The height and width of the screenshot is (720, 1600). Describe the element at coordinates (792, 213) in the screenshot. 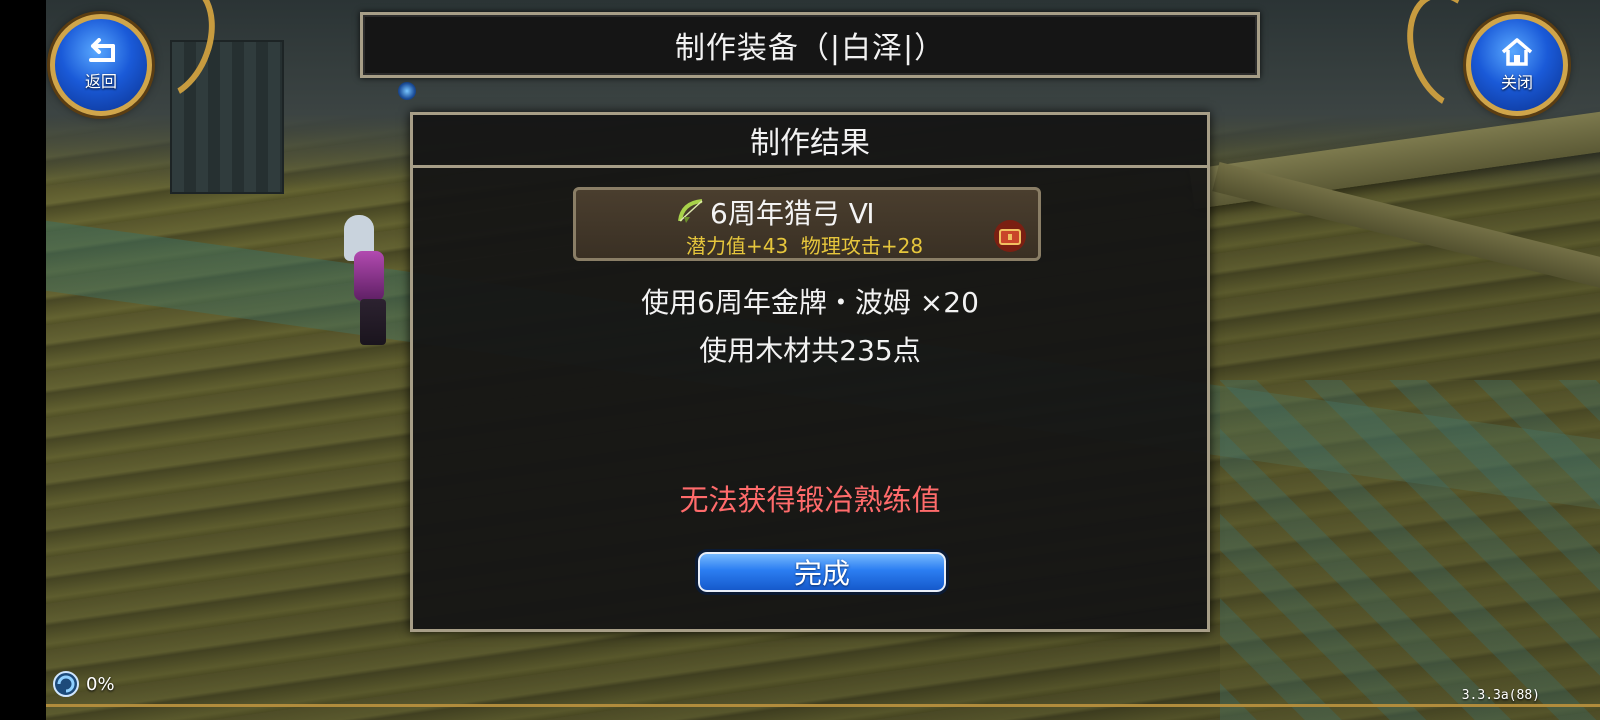

I see `item-name: 6周年猎弓 Ⅵ` at that location.